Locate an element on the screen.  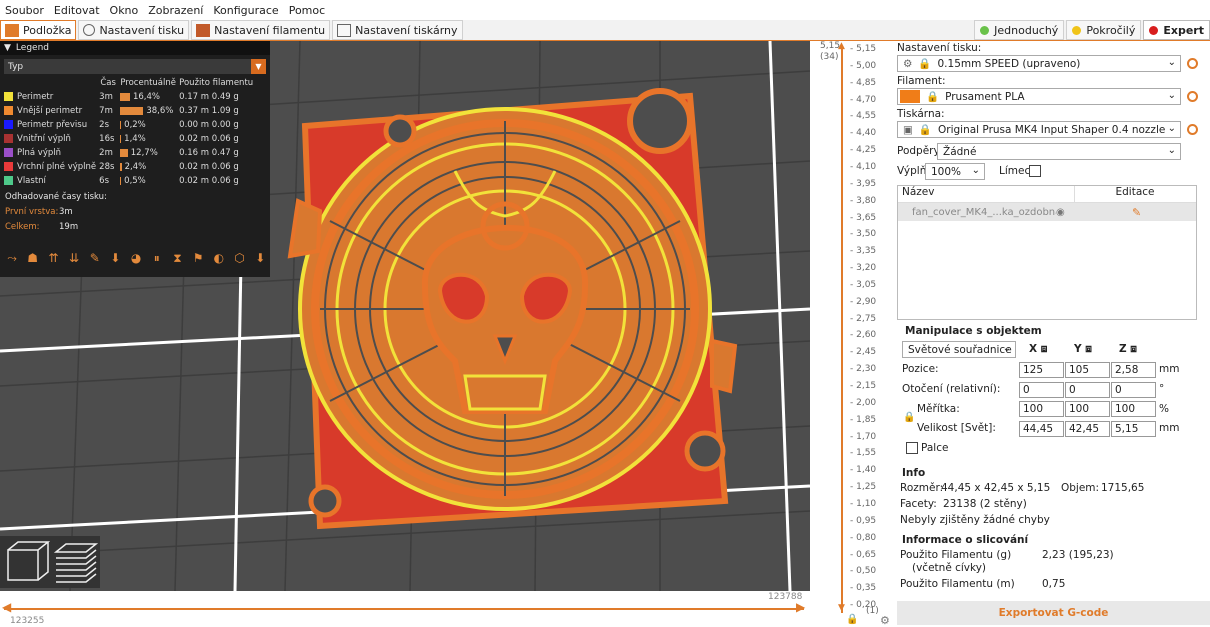
tab-printer-settings: Nastavení tiskárny is located at coordinates (397, 30).